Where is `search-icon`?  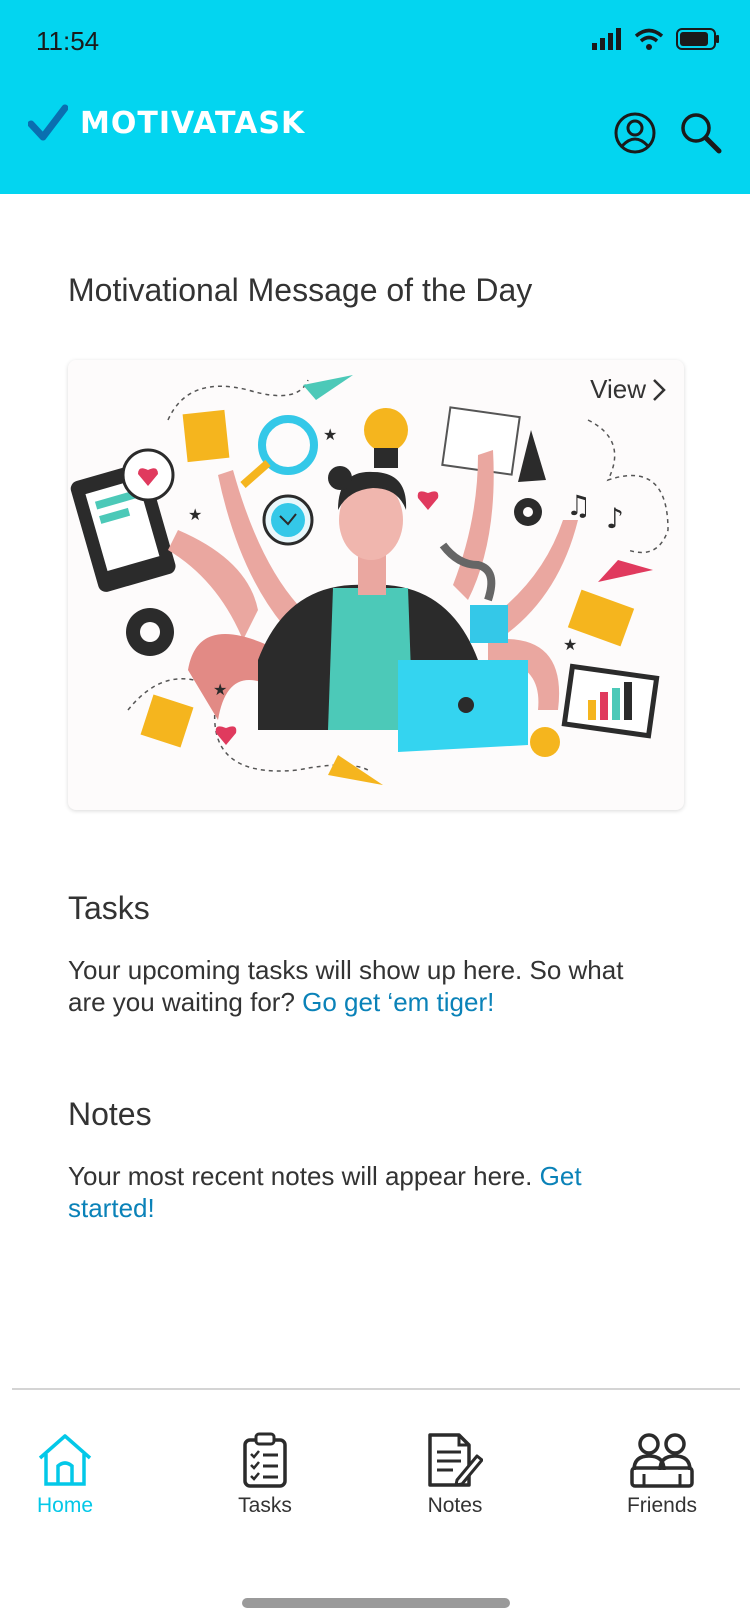
search-icon is located at coordinates (701, 133).